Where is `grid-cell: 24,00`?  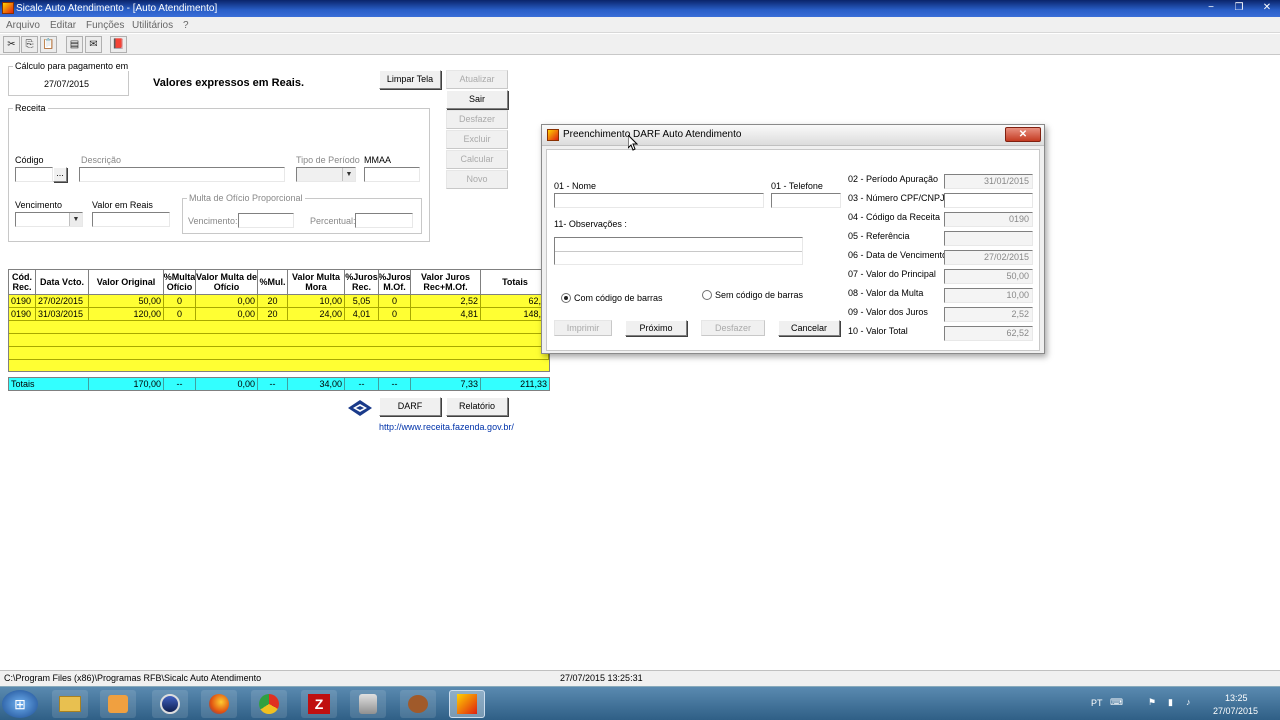 grid-cell: 24,00 is located at coordinates (316, 314).